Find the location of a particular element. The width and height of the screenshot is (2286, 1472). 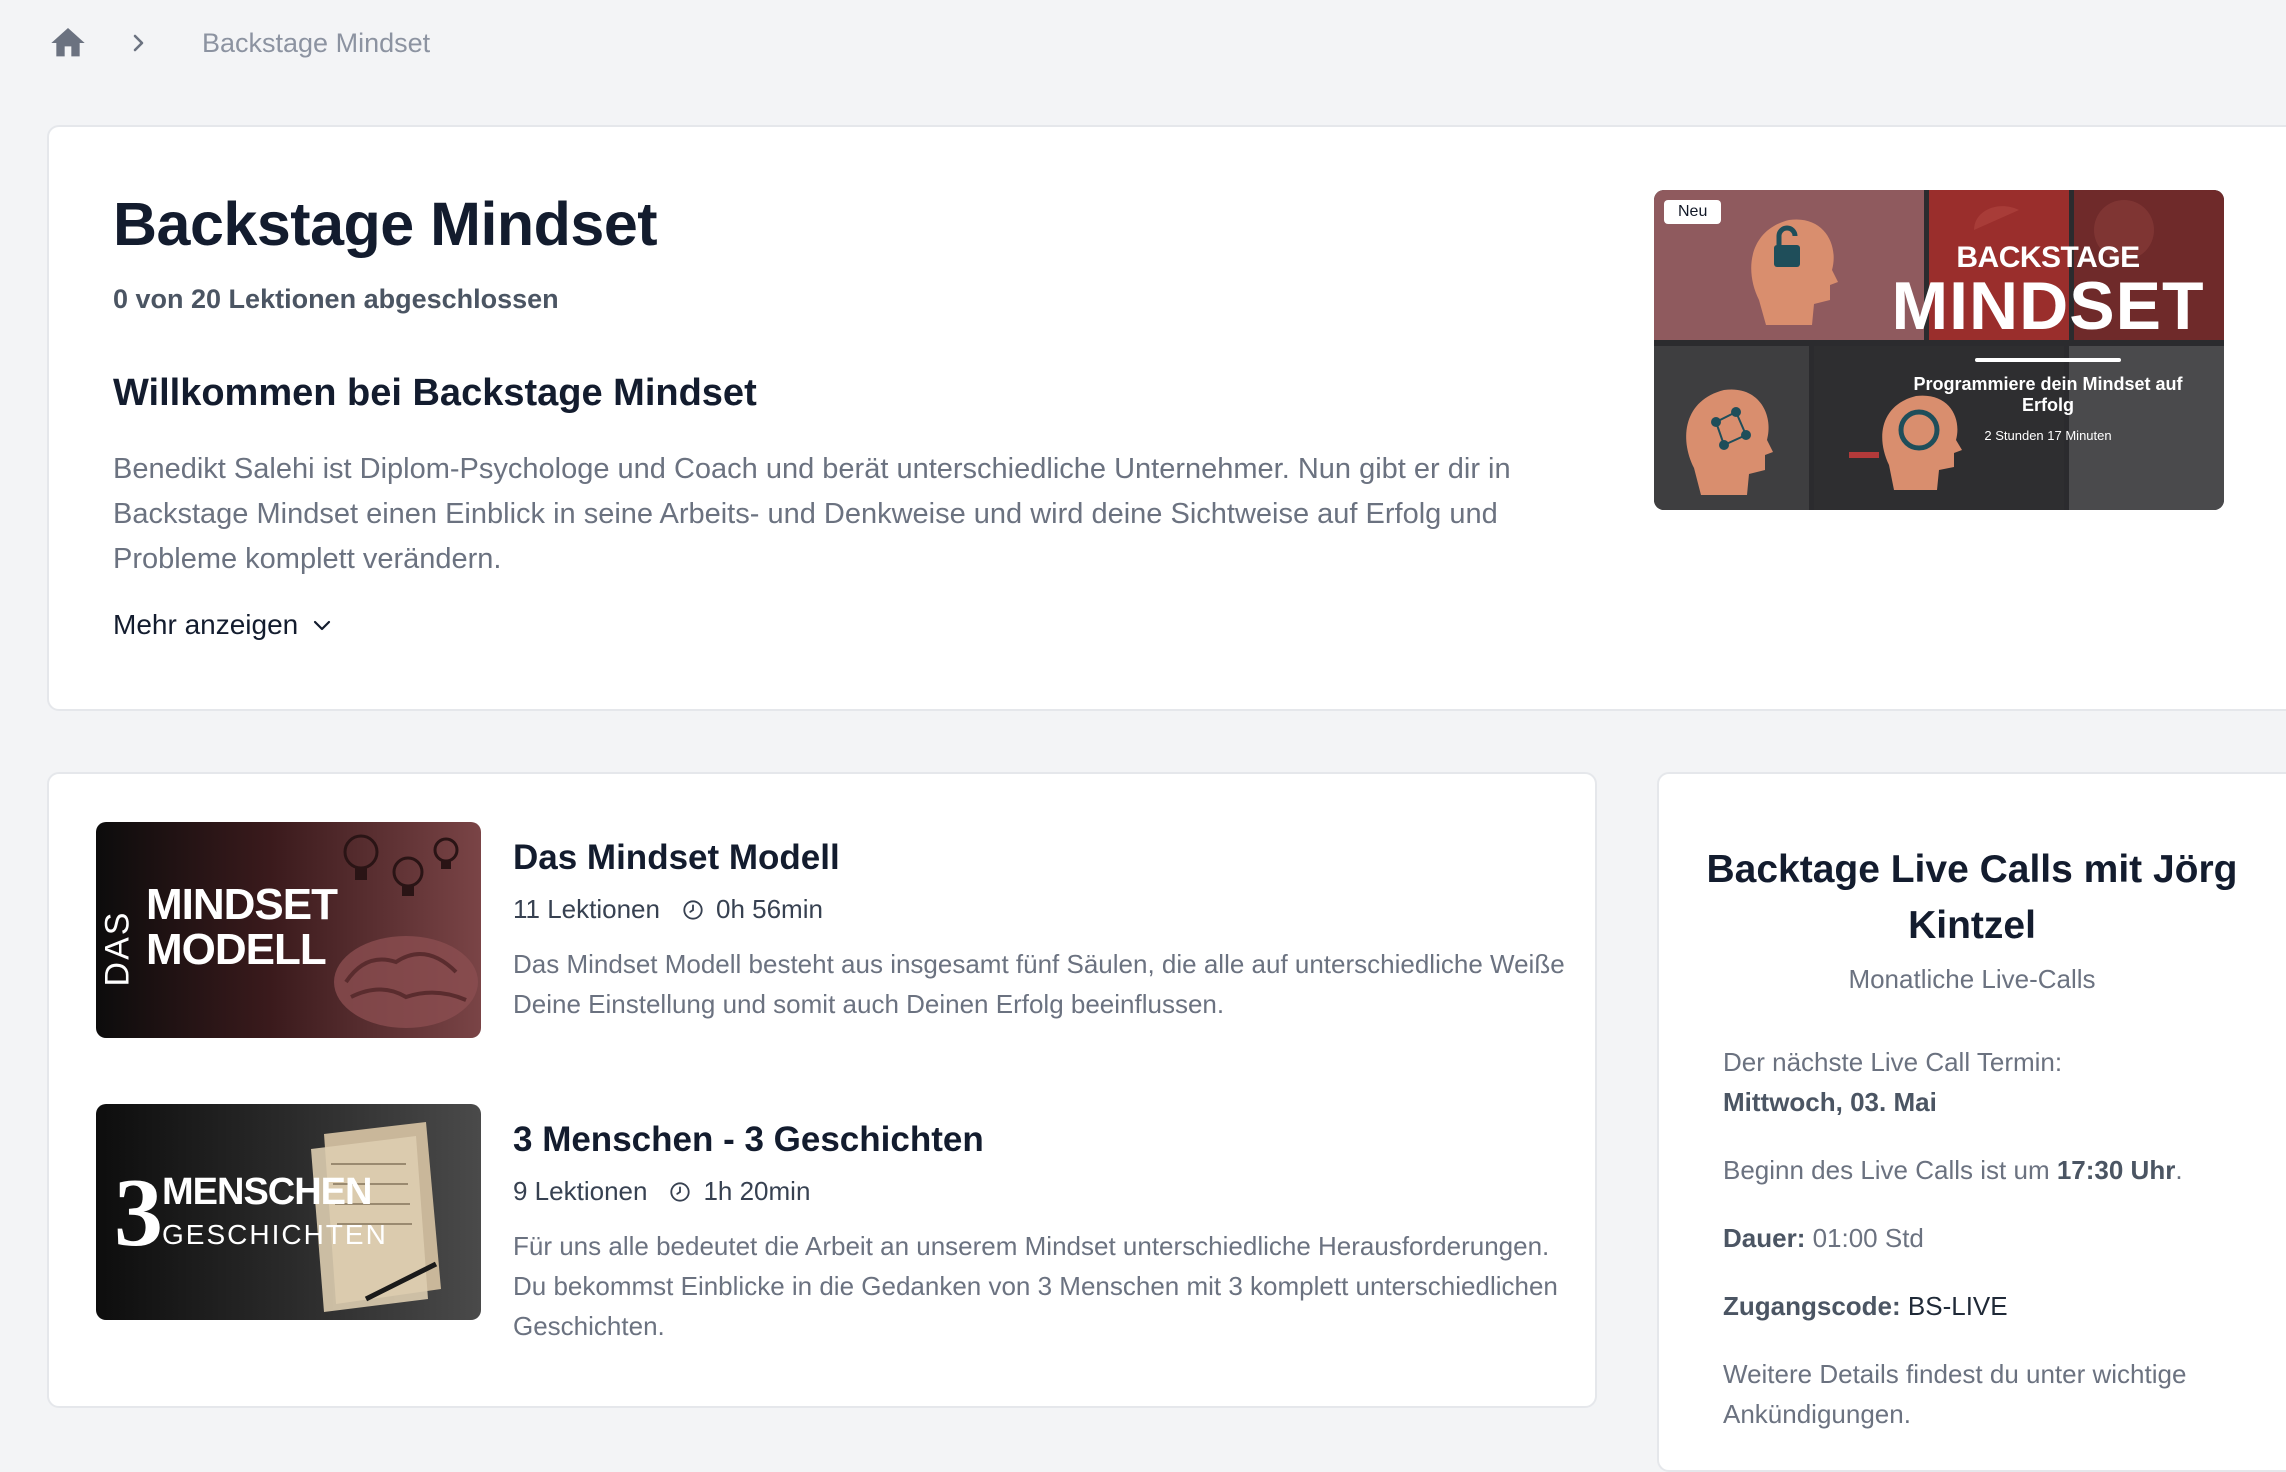

start-time-value: 17:30 Uhr is located at coordinates (2116, 1170).